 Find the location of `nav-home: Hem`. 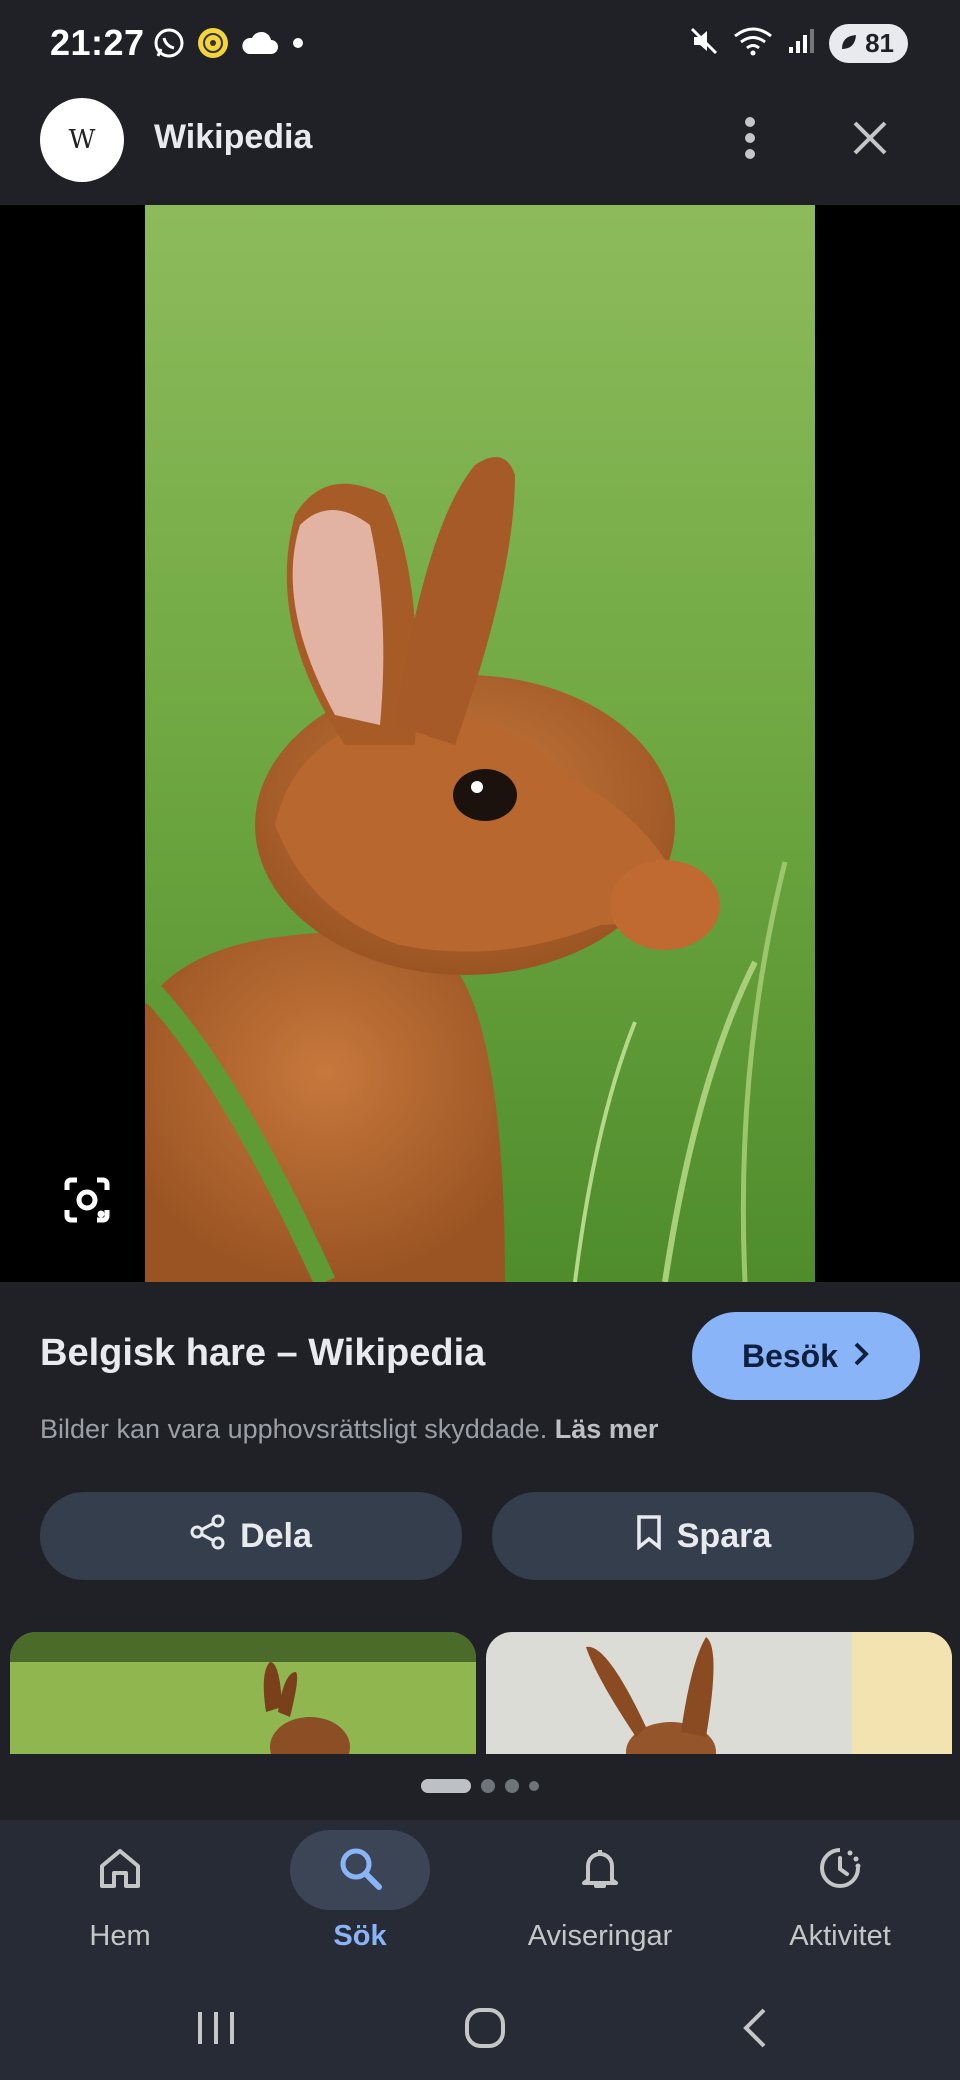

nav-home: Hem is located at coordinates (120, 1900).